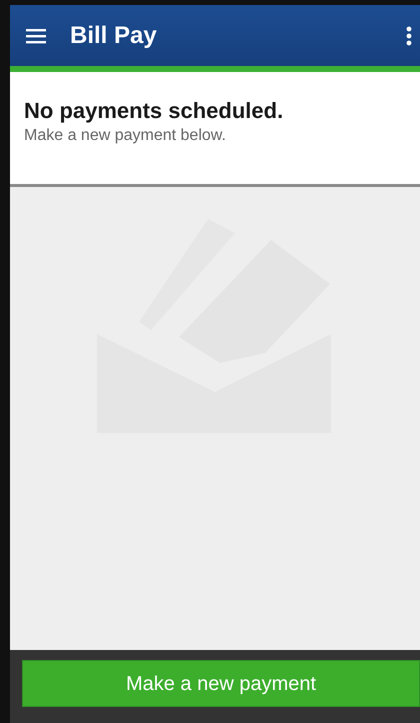  I want to click on menu-icon, so click(36, 36).